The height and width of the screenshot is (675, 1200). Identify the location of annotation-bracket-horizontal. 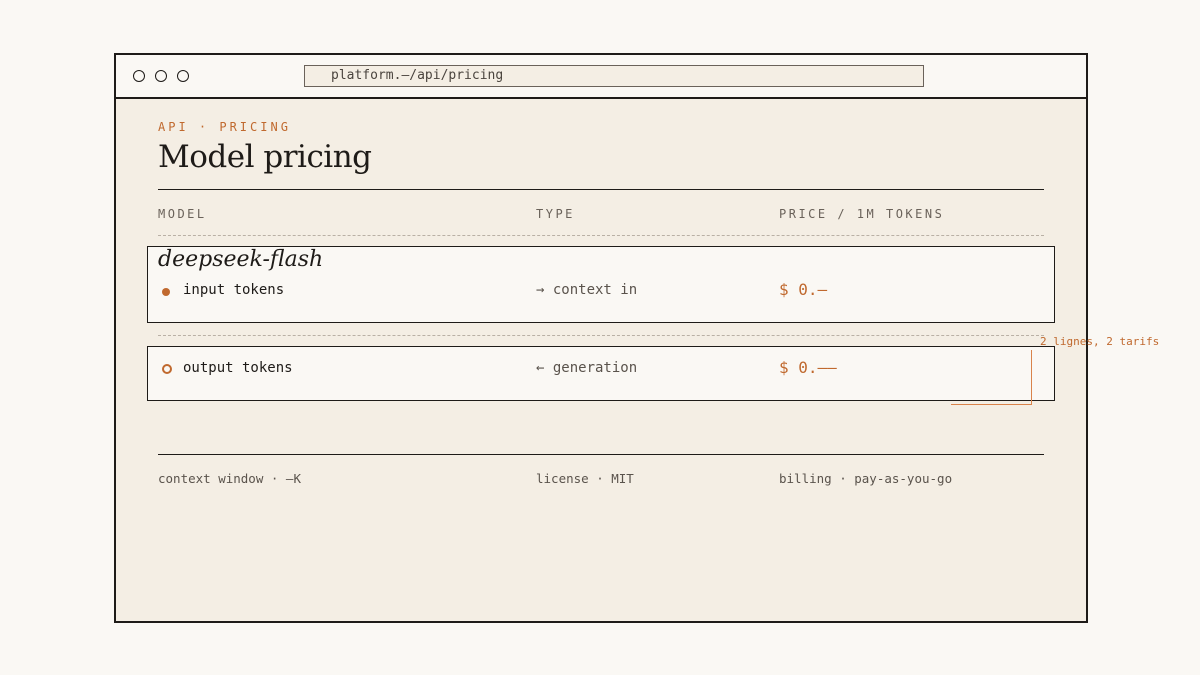
(991, 404).